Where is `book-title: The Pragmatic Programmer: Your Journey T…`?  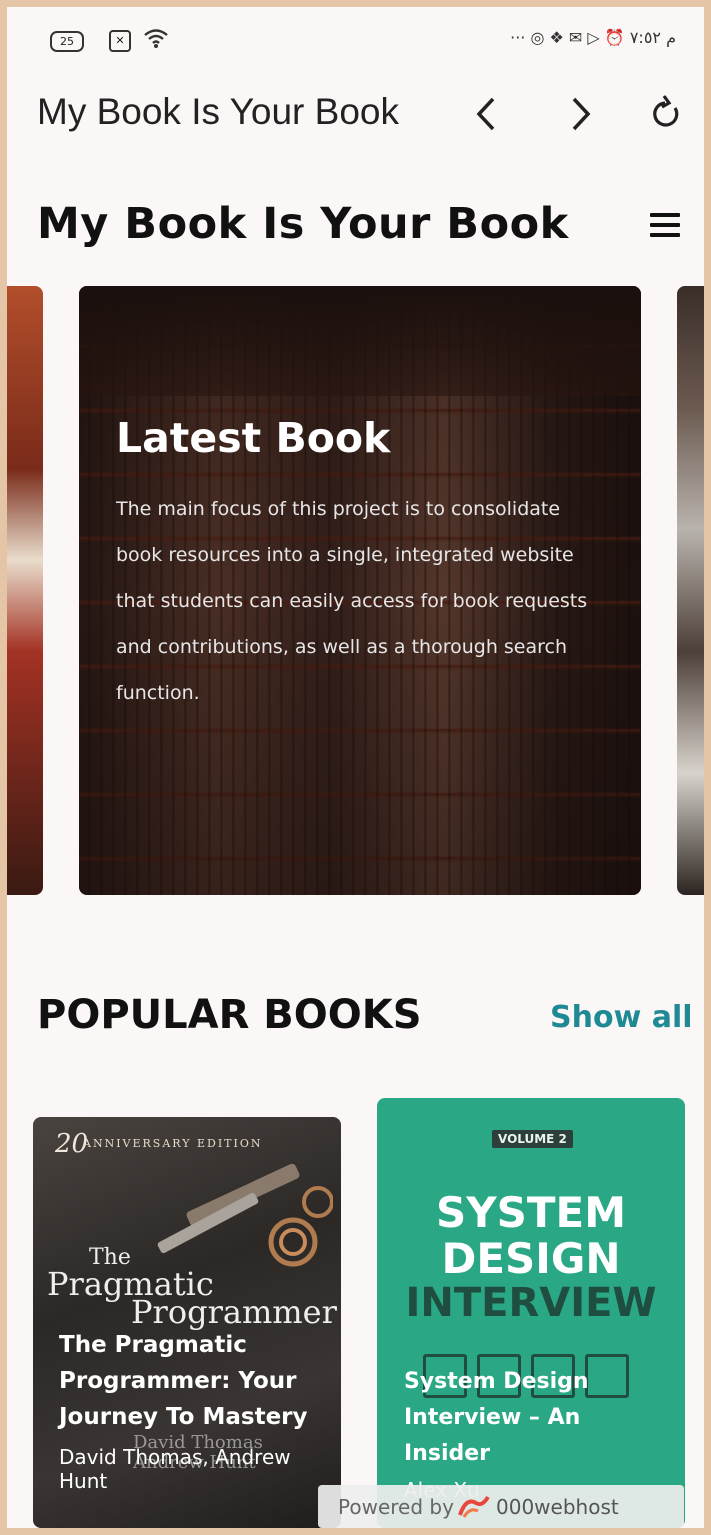
book-title: The Pragmatic Programmer: Your Journey T… is located at coordinates (183, 1381).